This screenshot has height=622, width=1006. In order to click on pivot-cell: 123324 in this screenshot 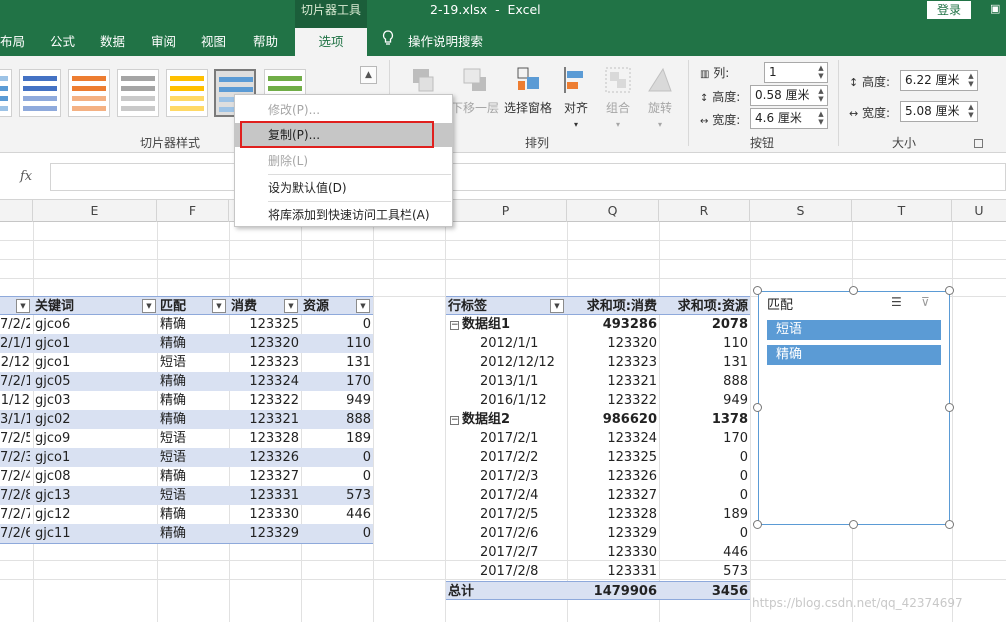, I will do `click(612, 438)`.